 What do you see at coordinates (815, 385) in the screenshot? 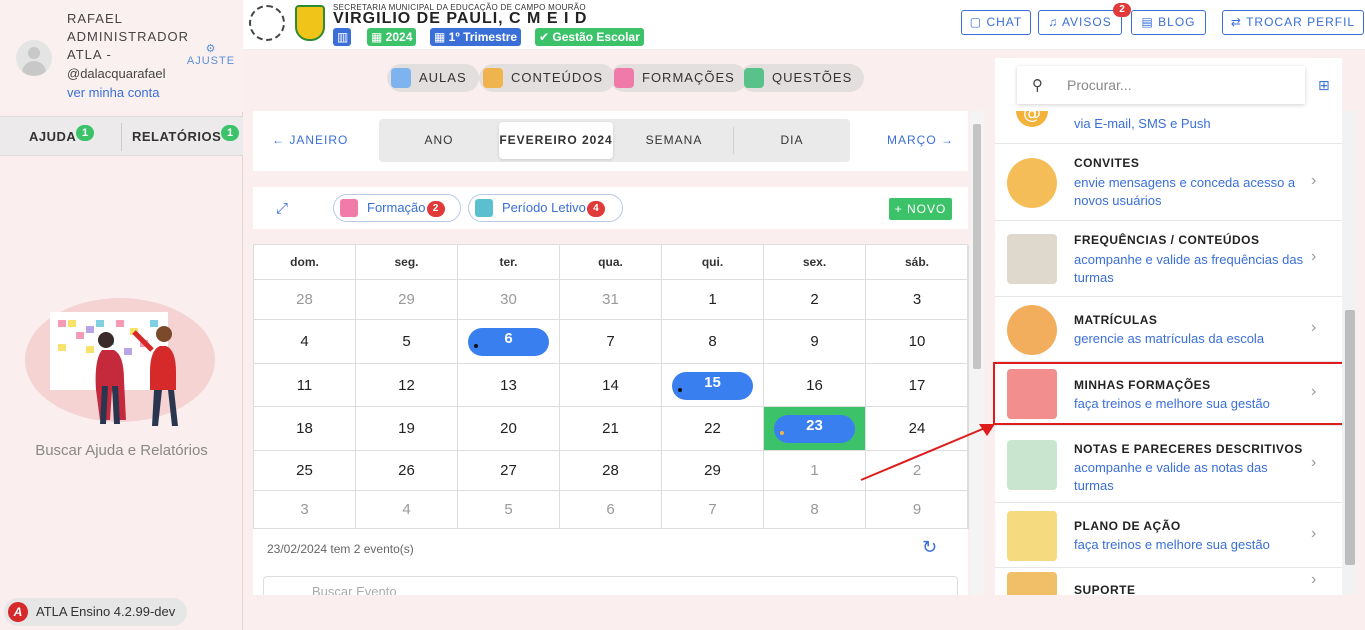
I see `day-cell: 16` at bounding box center [815, 385].